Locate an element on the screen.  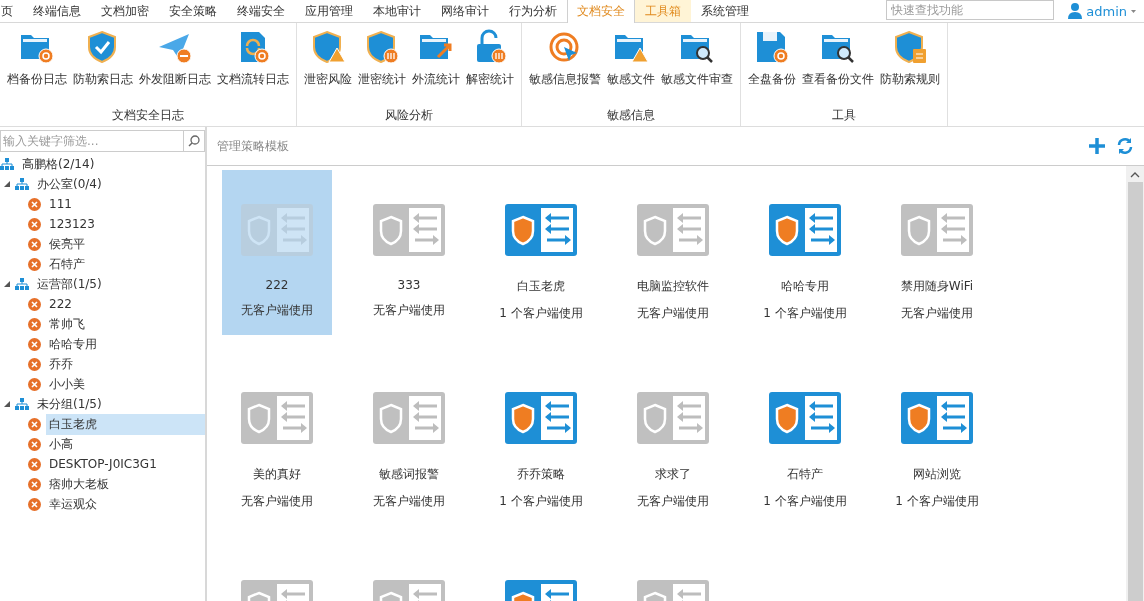
quick-search-field: 快速查找功能 is located at coordinates (970, 10).